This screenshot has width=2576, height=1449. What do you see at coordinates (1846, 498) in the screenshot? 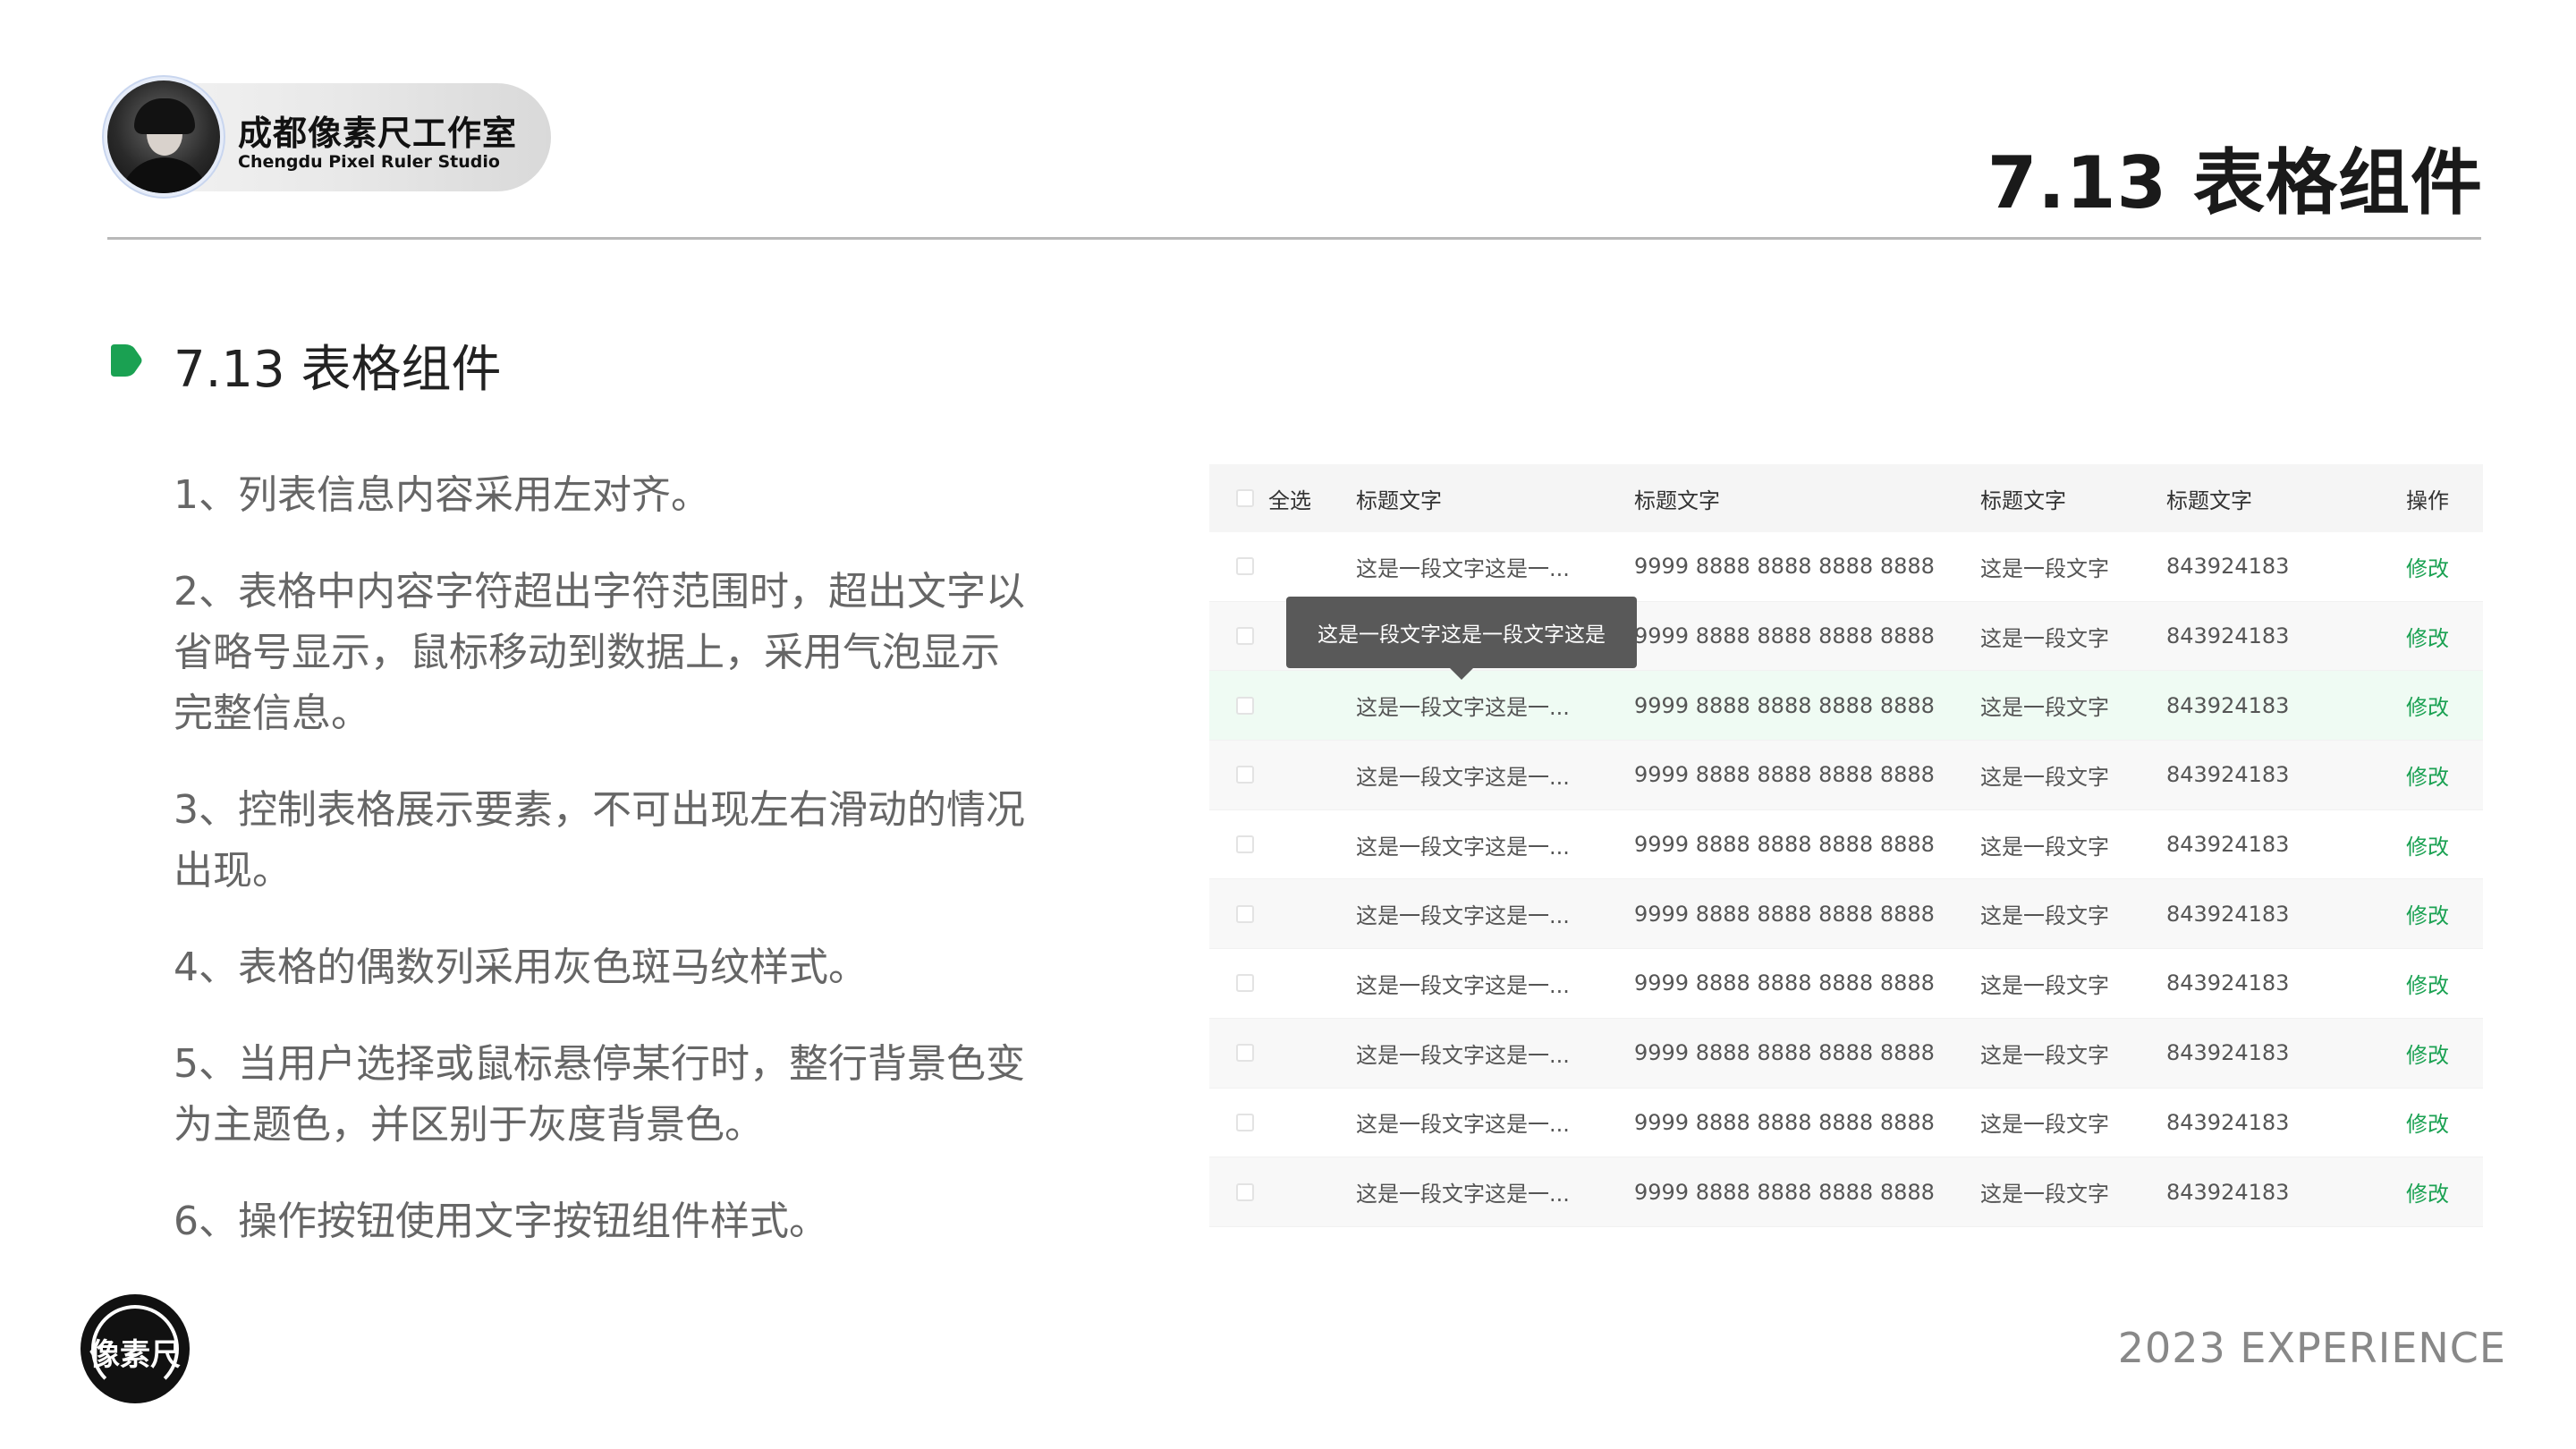
I see `table-header-row: 全选 标题文字 标题文字 标题文字 标题文字 操作` at bounding box center [1846, 498].